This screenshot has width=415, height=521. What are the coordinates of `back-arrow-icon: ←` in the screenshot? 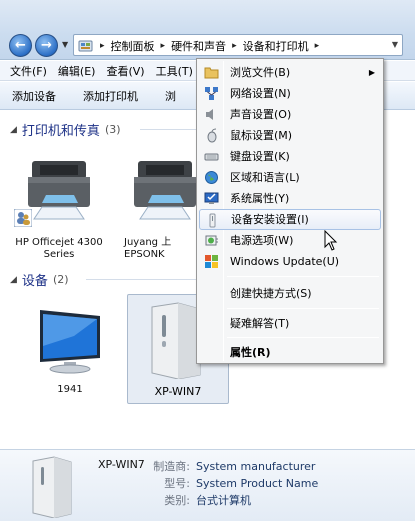 It's located at (20, 45).